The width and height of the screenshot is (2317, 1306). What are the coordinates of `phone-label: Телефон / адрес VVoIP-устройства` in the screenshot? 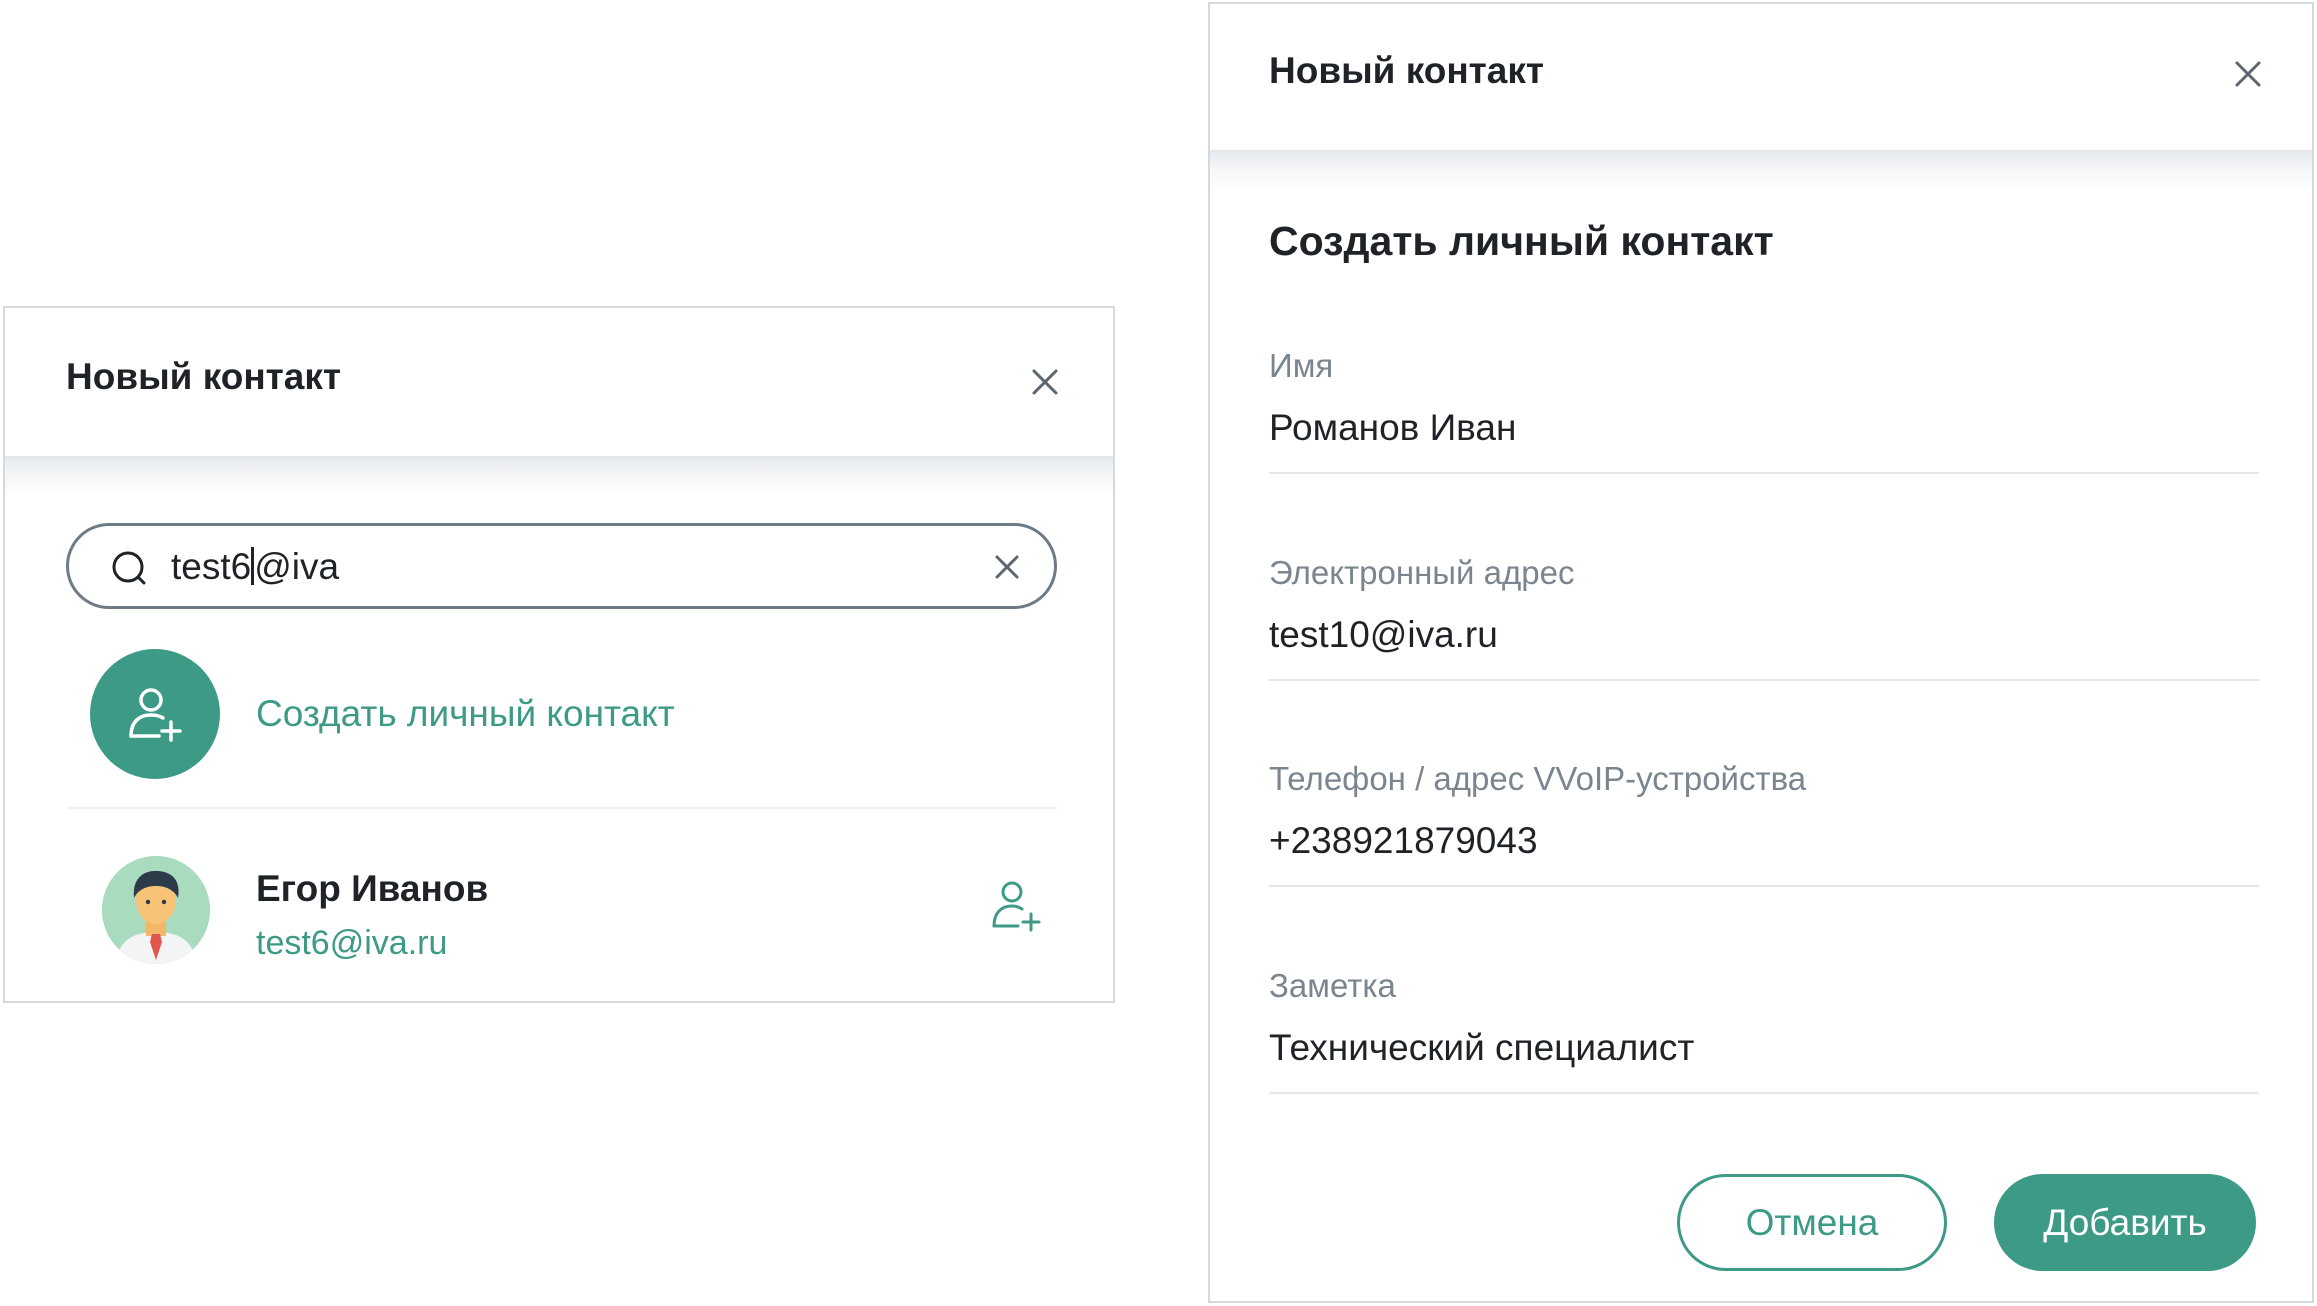 It's located at (1538, 778).